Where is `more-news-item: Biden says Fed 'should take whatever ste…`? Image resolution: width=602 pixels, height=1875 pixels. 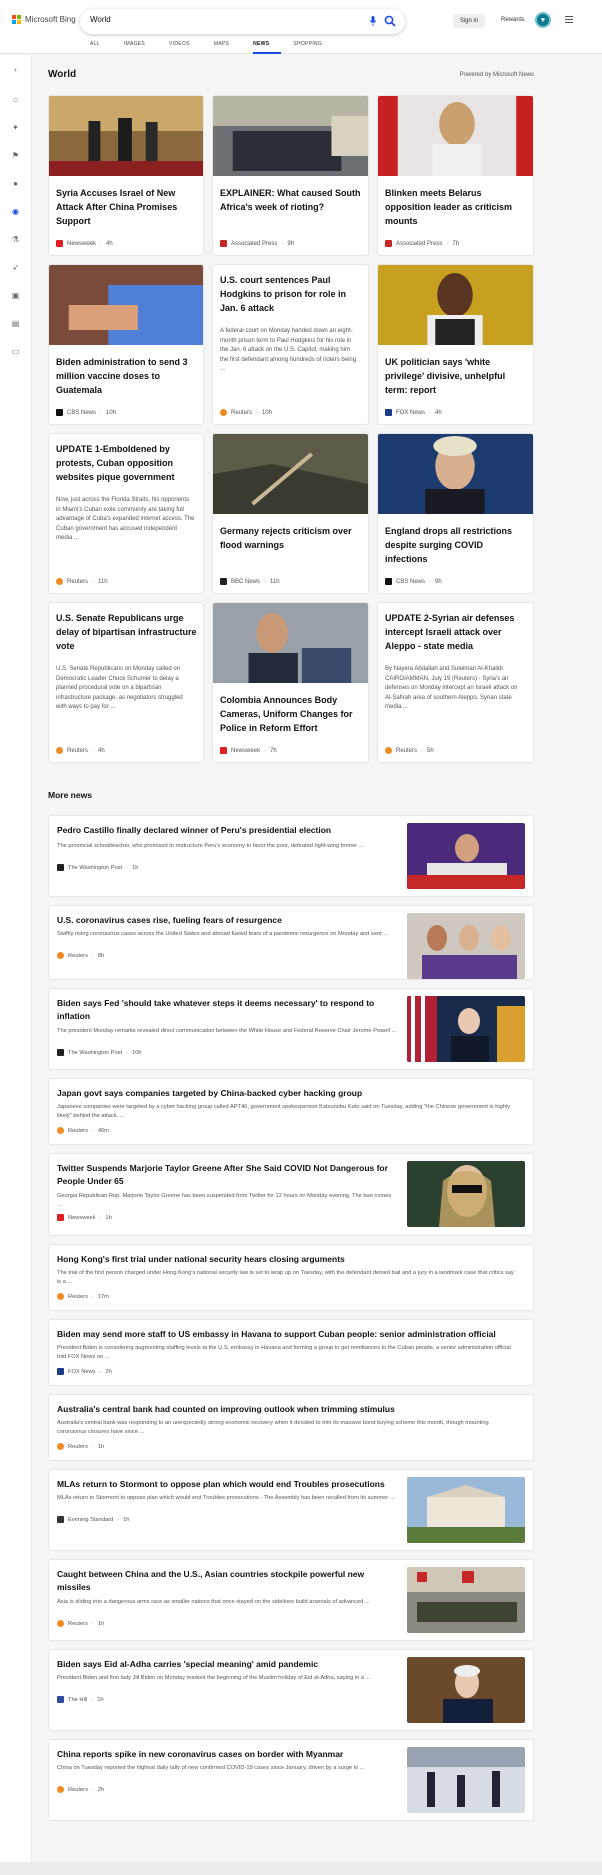 more-news-item: Biden says Fed 'should take whatever ste… is located at coordinates (291, 1029).